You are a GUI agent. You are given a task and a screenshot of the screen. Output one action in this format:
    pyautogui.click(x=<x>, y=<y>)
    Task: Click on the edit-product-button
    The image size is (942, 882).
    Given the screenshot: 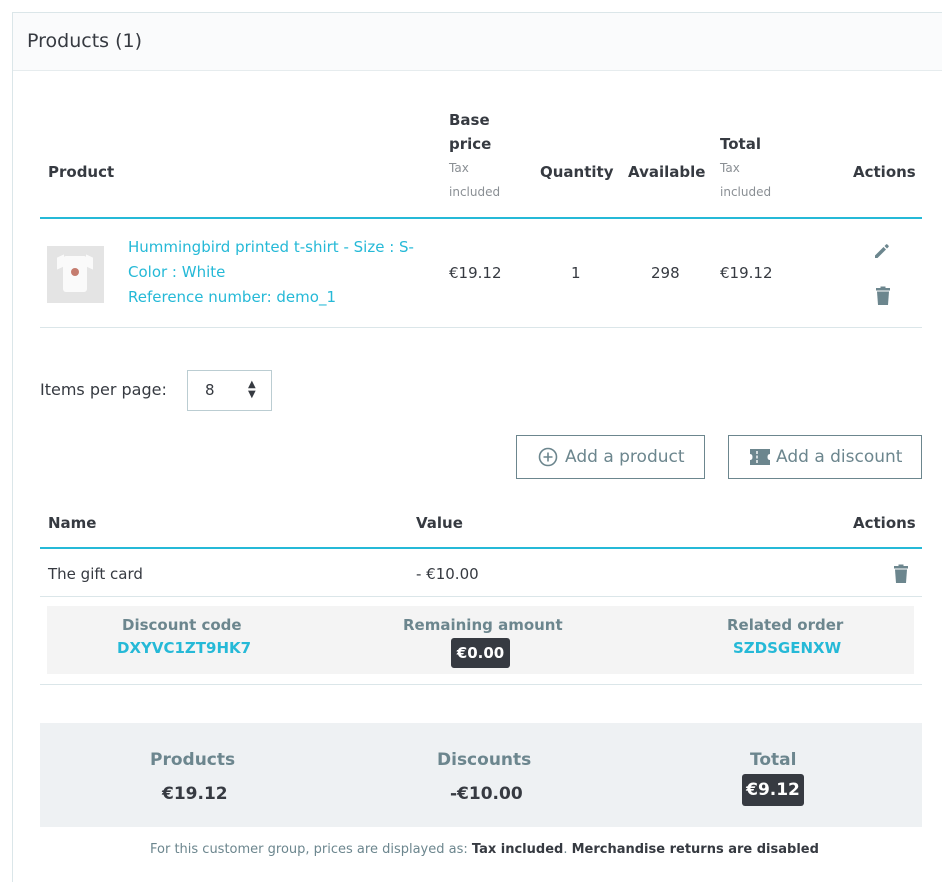 What is the action you would take?
    pyautogui.click(x=882, y=253)
    